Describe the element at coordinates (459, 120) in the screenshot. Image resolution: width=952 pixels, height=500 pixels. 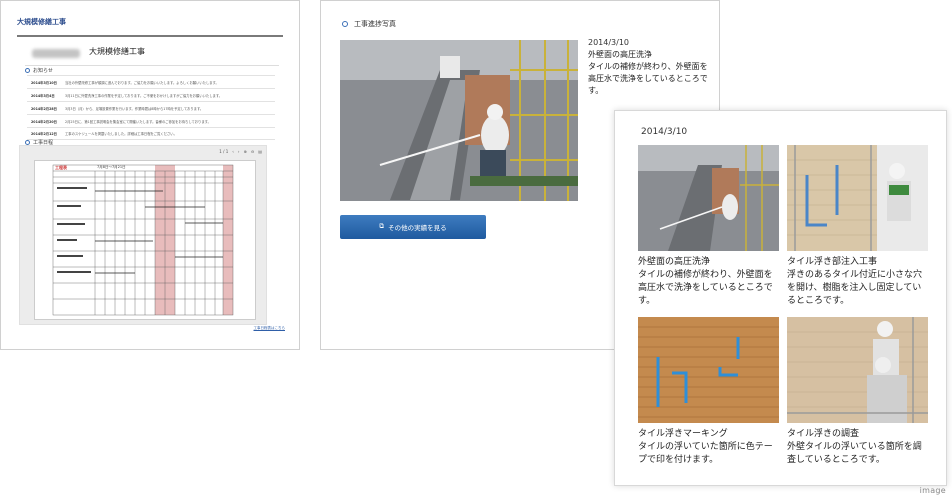
I see `pressure-wash-photo` at that location.